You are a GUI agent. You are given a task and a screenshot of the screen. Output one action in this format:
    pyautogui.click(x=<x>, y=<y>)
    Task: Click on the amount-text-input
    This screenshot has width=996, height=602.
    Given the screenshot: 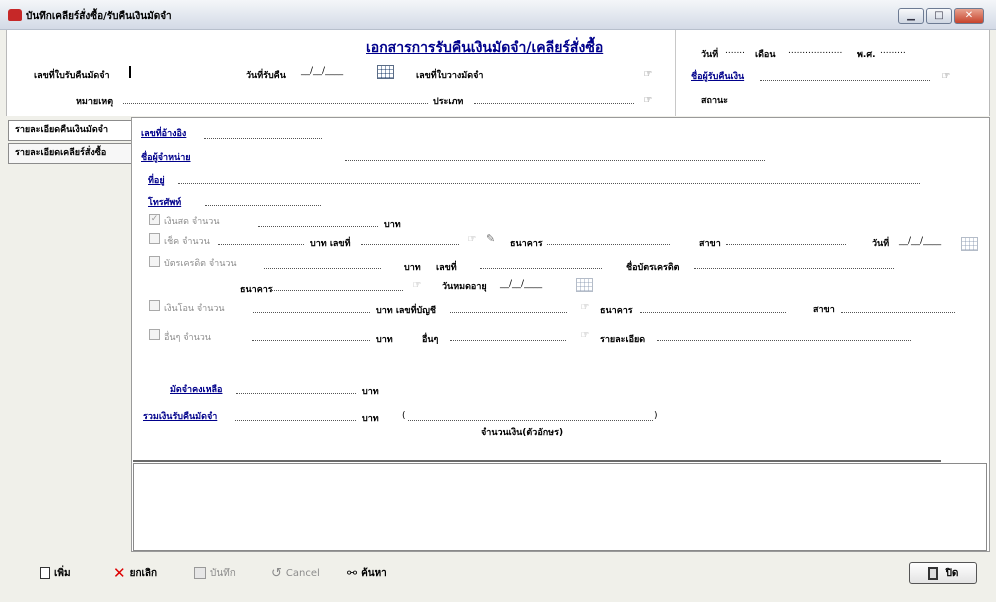 What is the action you would take?
    pyautogui.click(x=530, y=420)
    